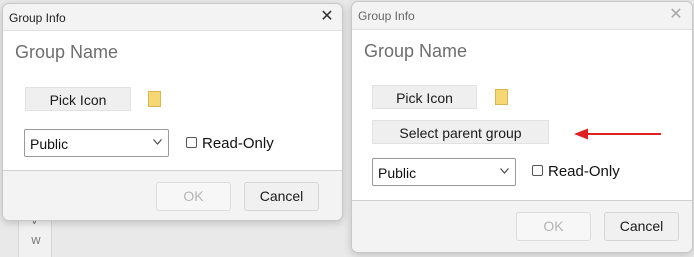 This screenshot has width=694, height=257. What do you see at coordinates (460, 132) in the screenshot?
I see `select-parent-group-button: Select parent group` at bounding box center [460, 132].